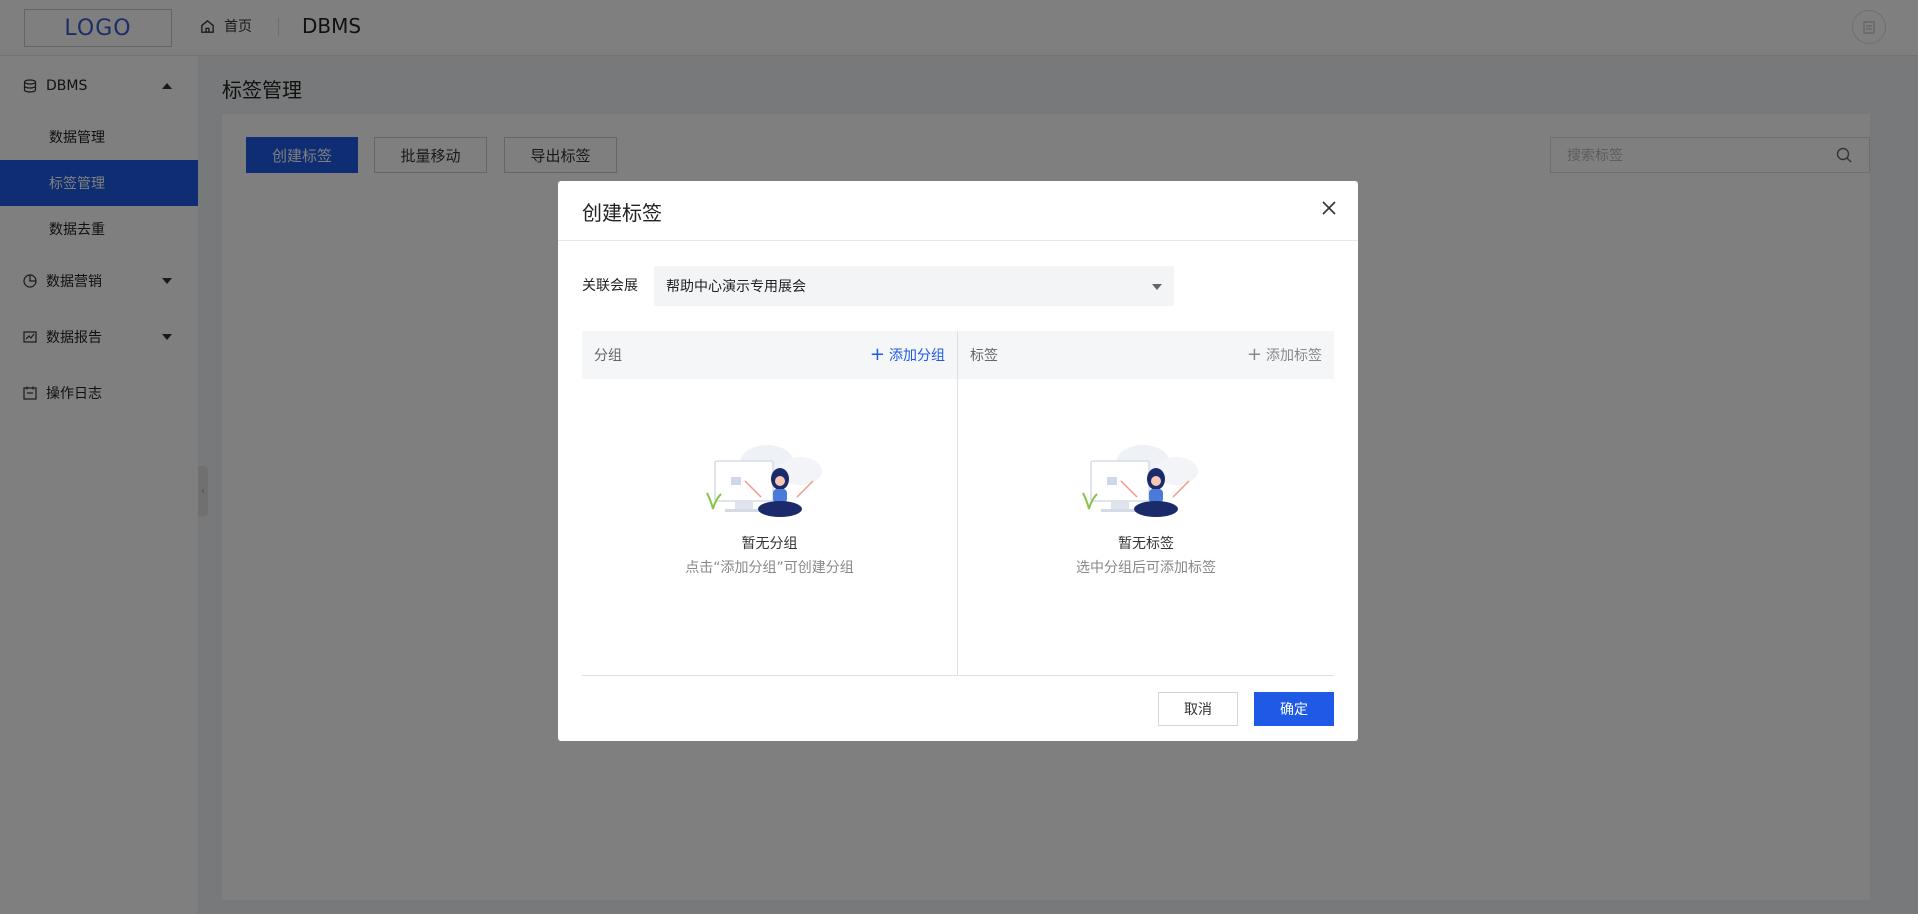 The height and width of the screenshot is (914, 1918). What do you see at coordinates (1146, 568) in the screenshot?
I see `tag-empty-hint: 选中分组后可添加标签` at bounding box center [1146, 568].